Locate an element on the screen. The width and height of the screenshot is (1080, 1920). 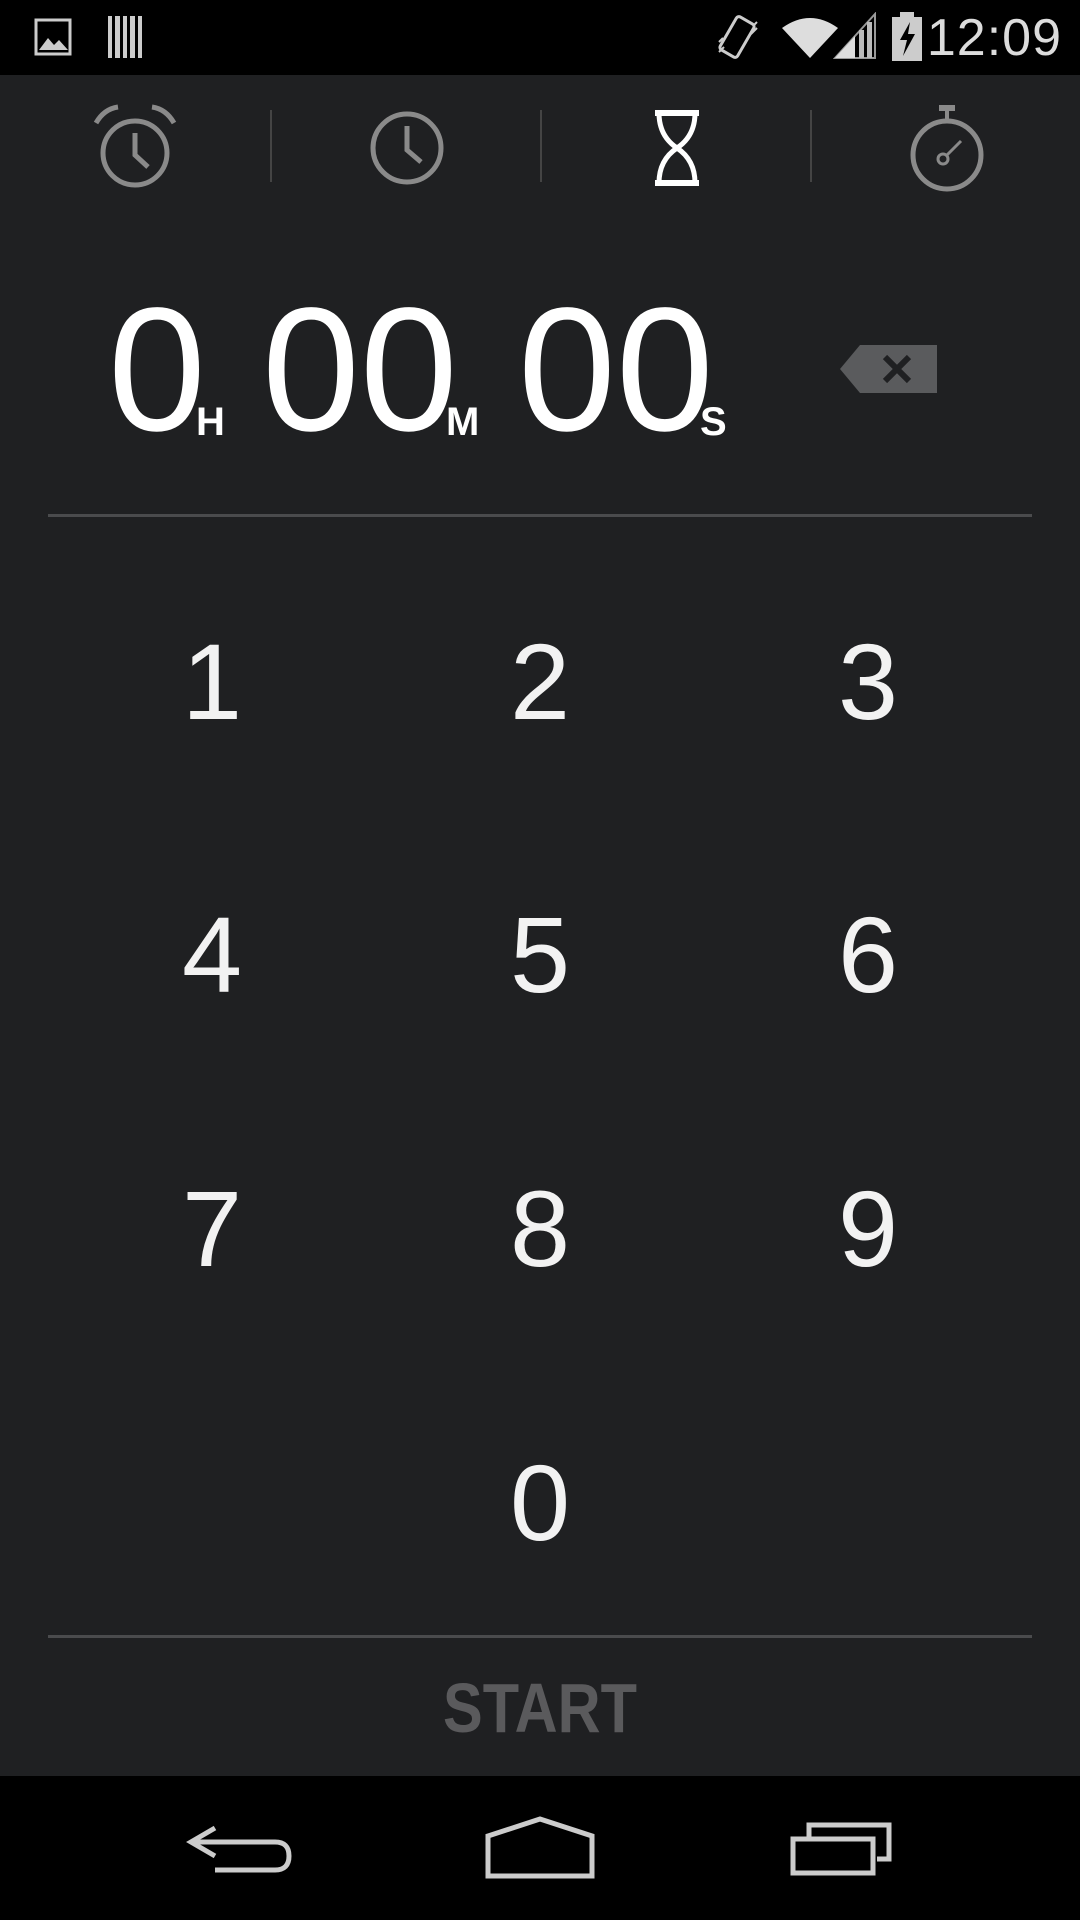
key-8: 8 is located at coordinates (540, 1228).